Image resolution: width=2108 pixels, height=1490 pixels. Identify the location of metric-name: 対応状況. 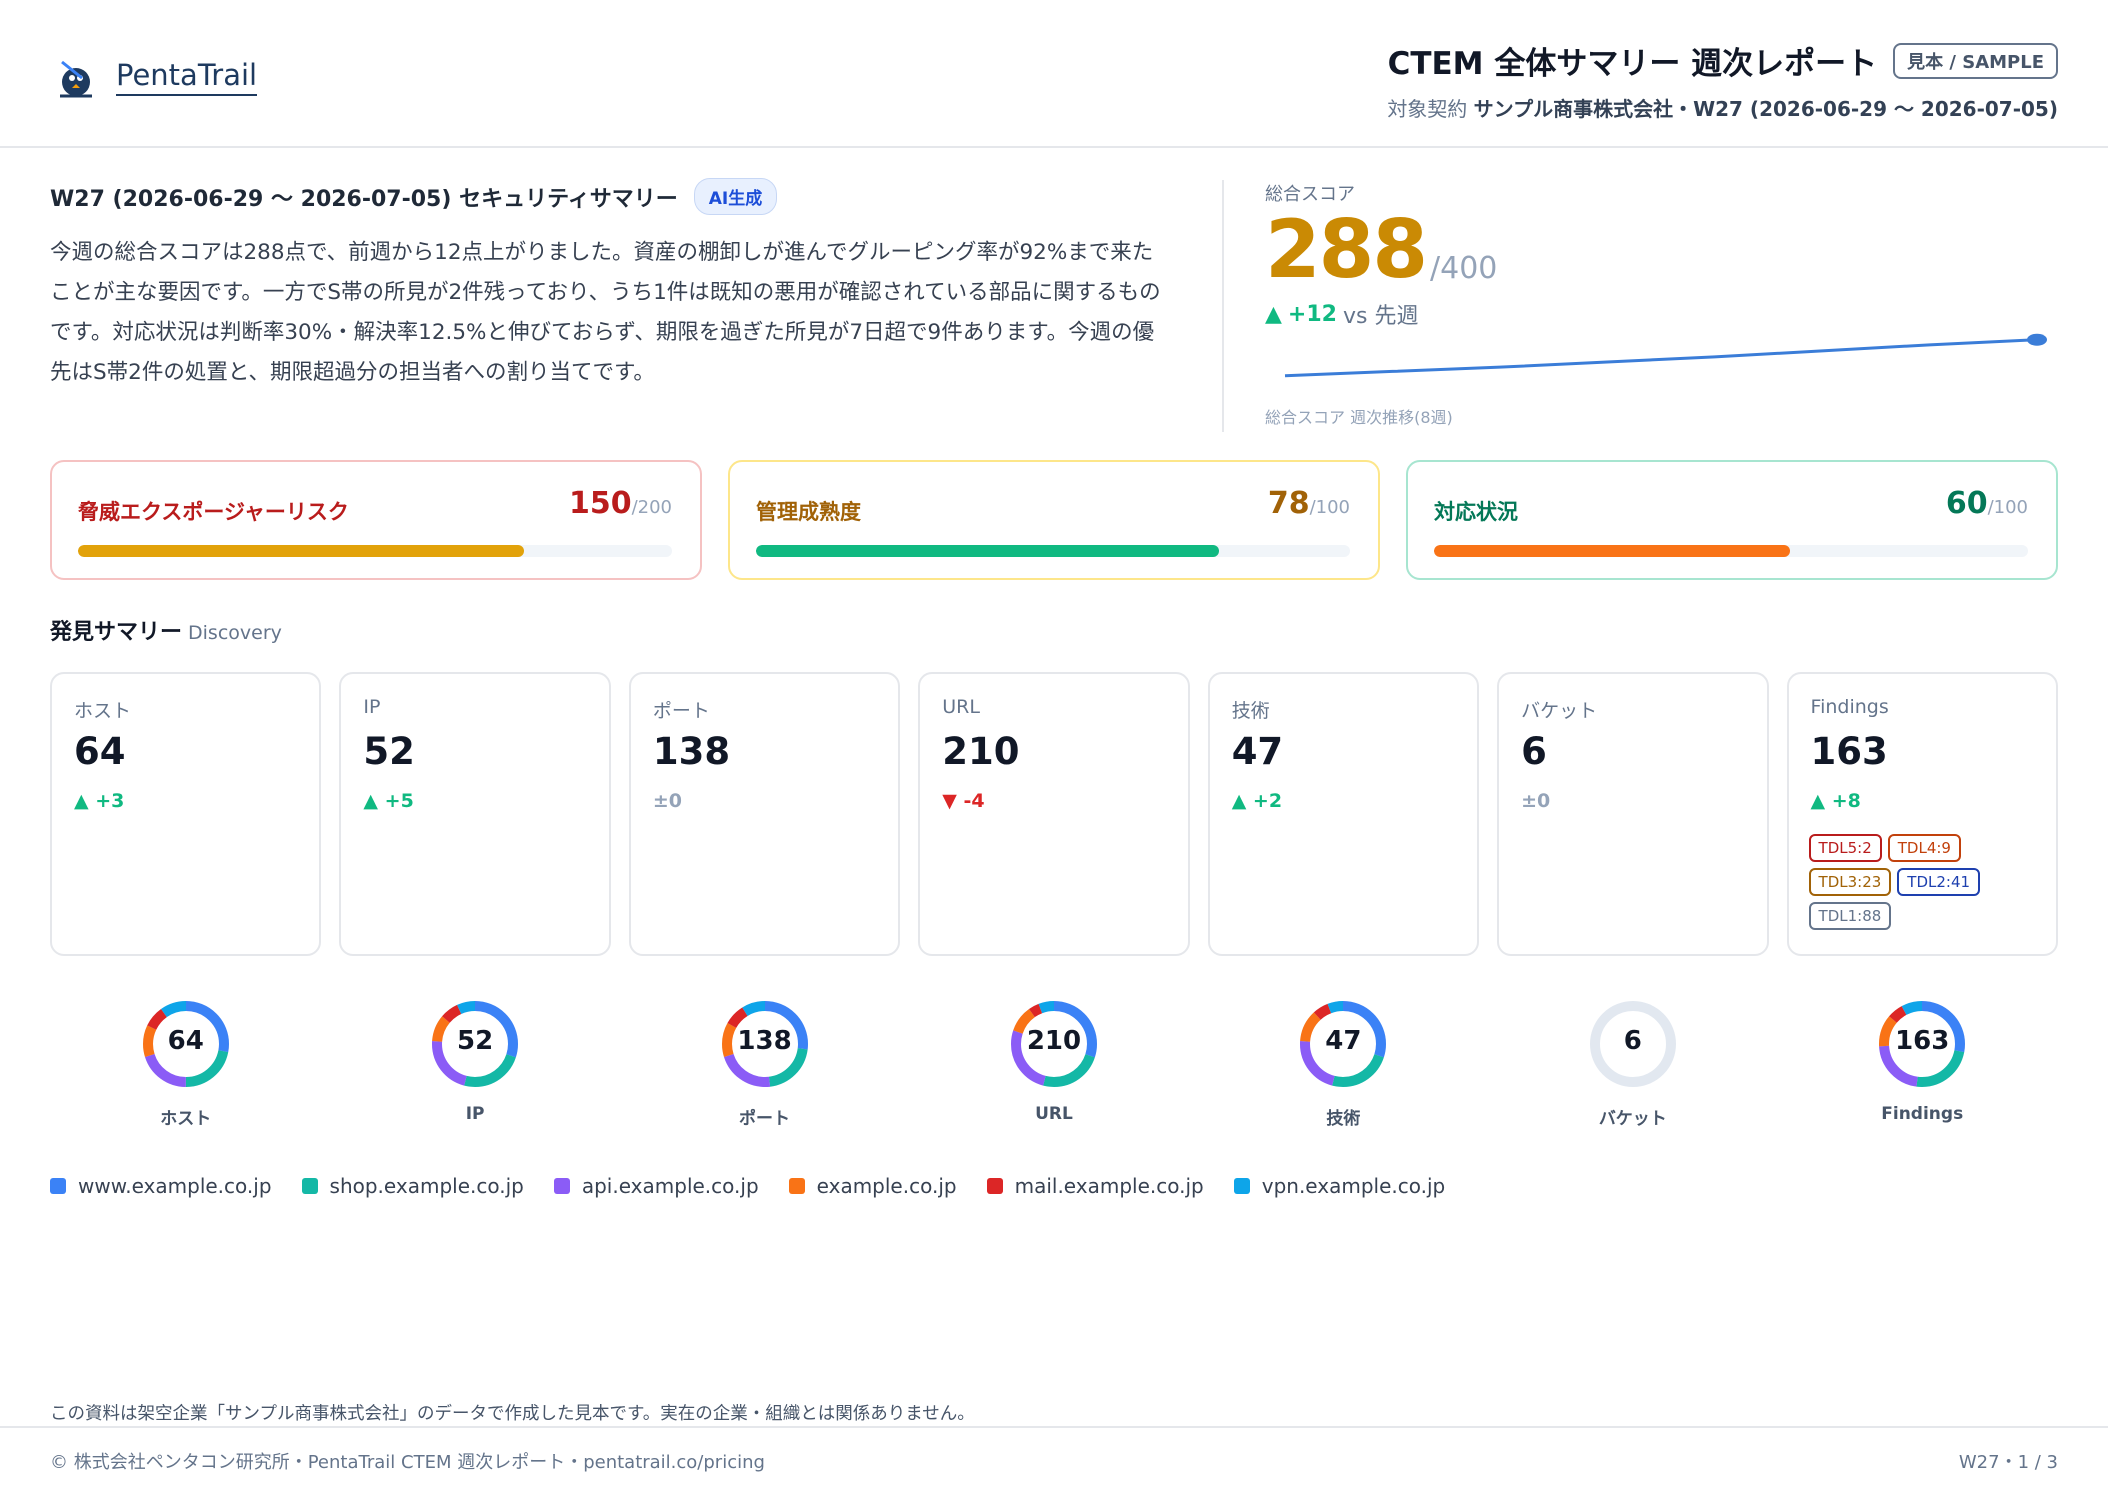
(1476, 512).